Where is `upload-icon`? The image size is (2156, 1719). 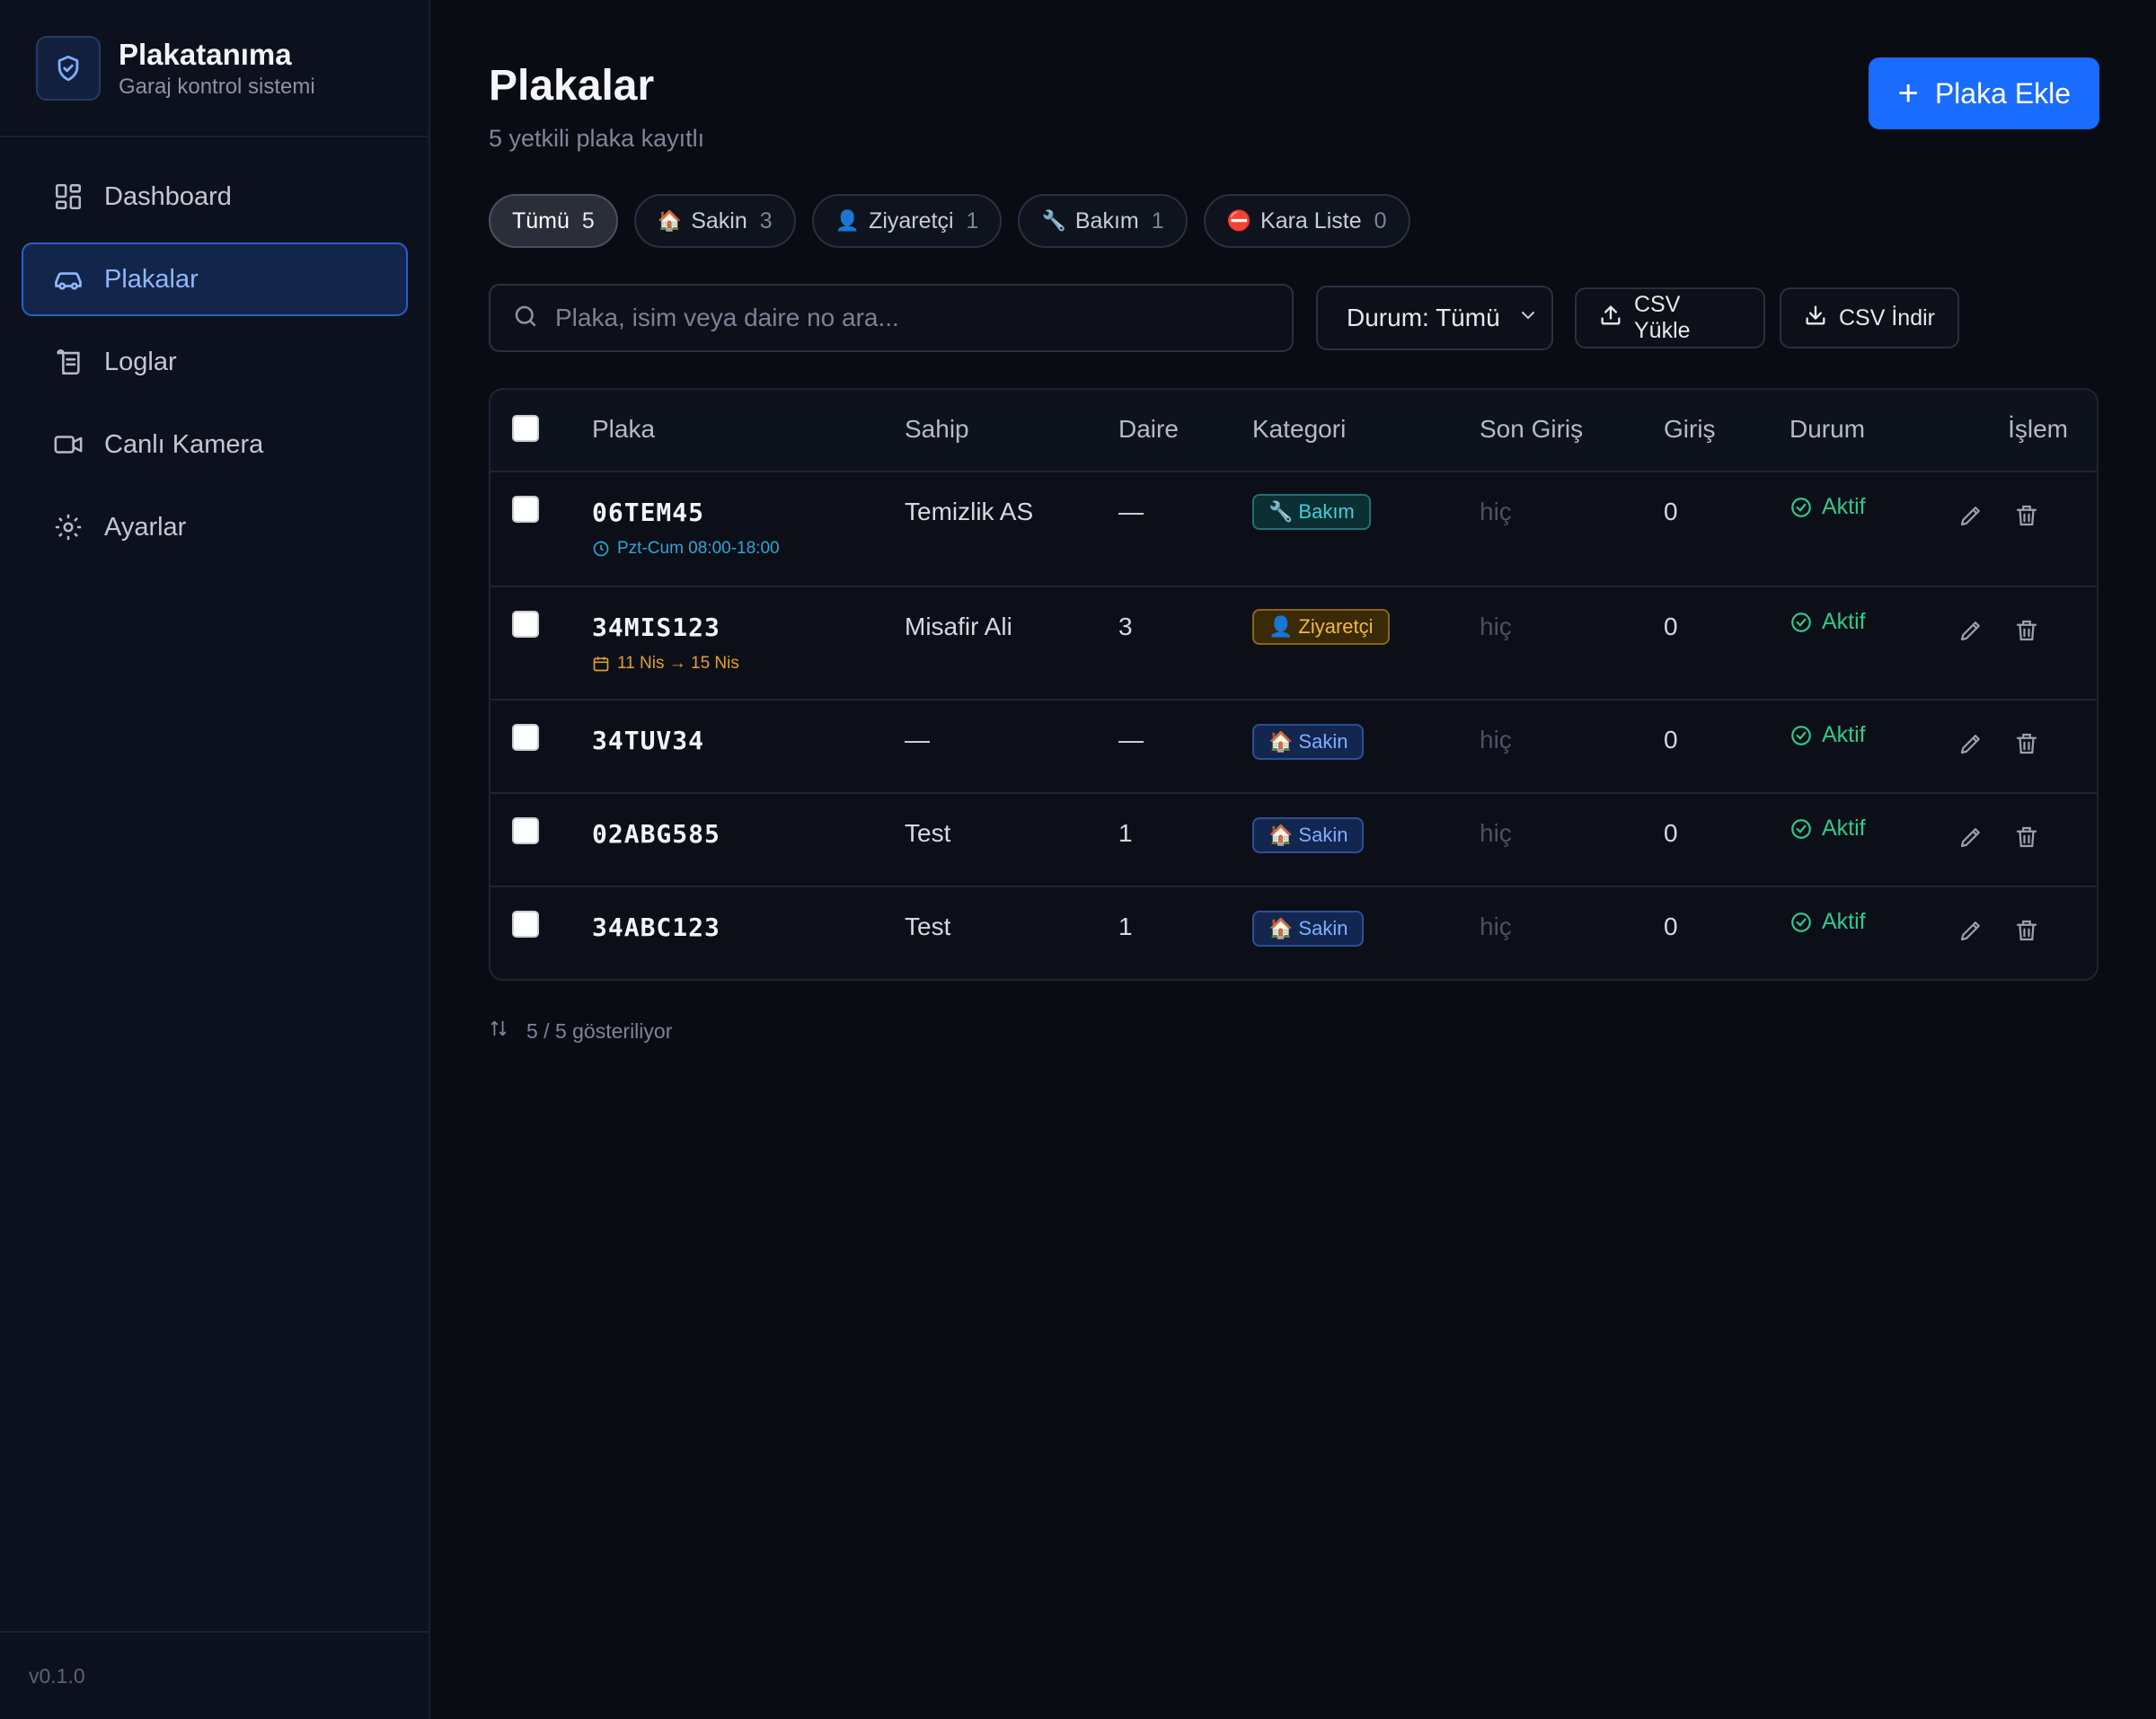
upload-icon is located at coordinates (1611, 318).